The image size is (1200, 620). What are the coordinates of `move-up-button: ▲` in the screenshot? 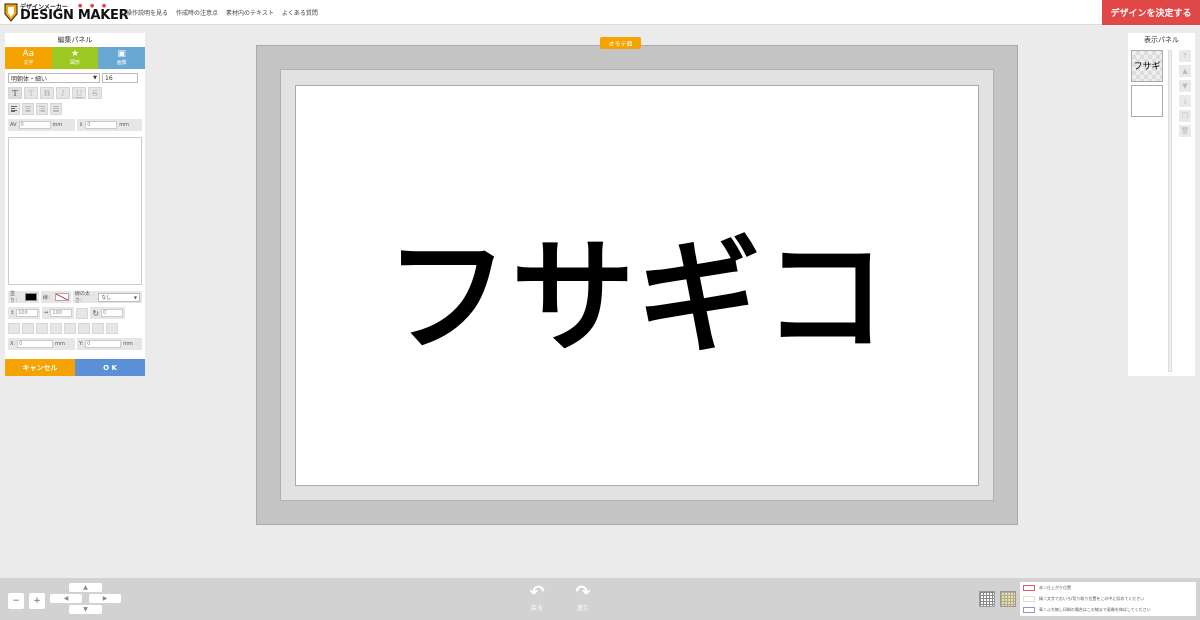 It's located at (85, 587).